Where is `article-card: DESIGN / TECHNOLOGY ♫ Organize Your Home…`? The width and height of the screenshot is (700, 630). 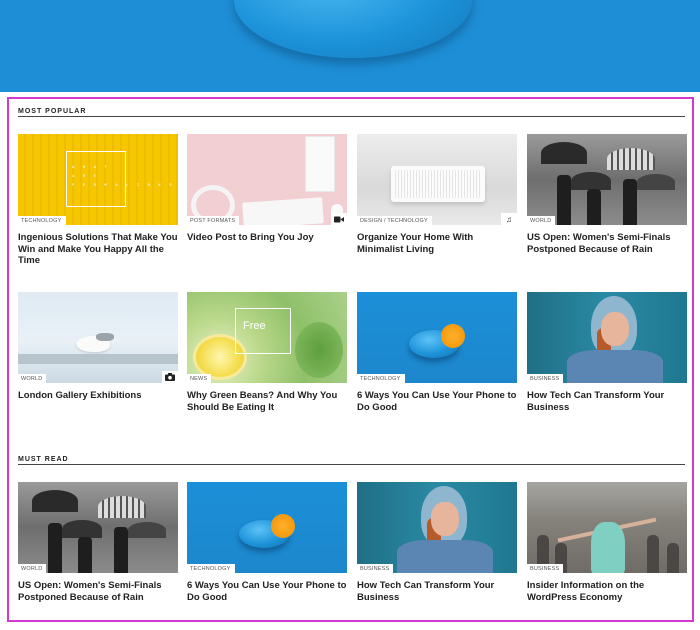 article-card: DESIGN / TECHNOLOGY ♫ Organize Your Home… is located at coordinates (437, 194).